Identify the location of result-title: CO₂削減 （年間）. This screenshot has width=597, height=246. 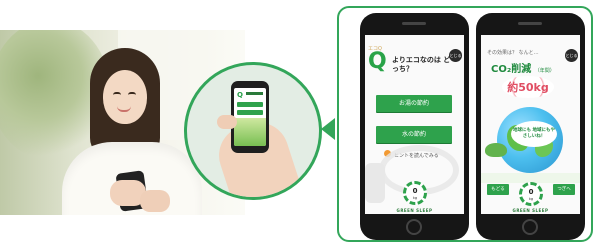
(523, 67).